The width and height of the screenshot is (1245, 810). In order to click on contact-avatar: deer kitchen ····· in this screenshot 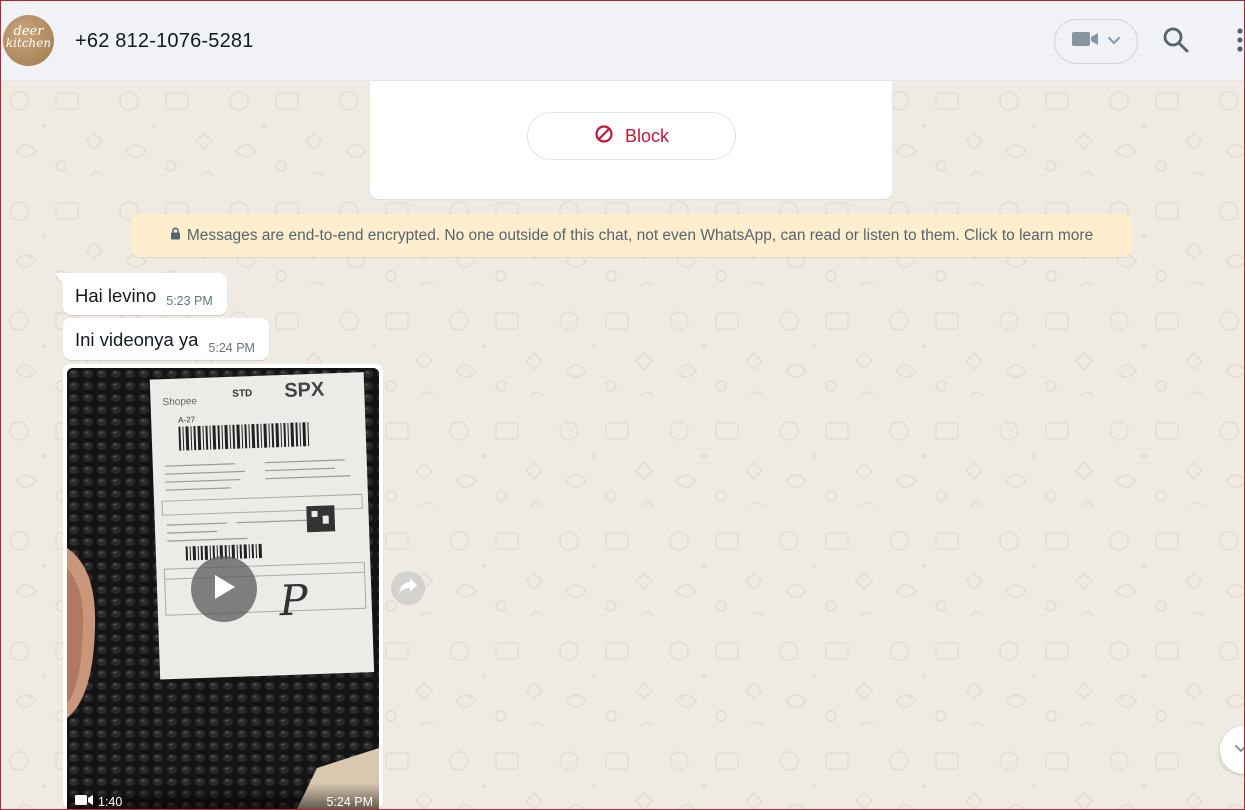, I will do `click(28, 40)`.